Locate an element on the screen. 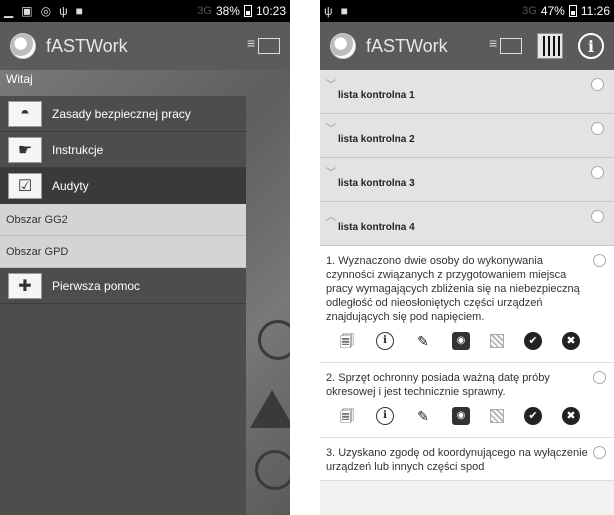 The width and height of the screenshot is (614, 515). menu-item-first-aid: ✚ Pierwsza pomoc is located at coordinates (123, 286).